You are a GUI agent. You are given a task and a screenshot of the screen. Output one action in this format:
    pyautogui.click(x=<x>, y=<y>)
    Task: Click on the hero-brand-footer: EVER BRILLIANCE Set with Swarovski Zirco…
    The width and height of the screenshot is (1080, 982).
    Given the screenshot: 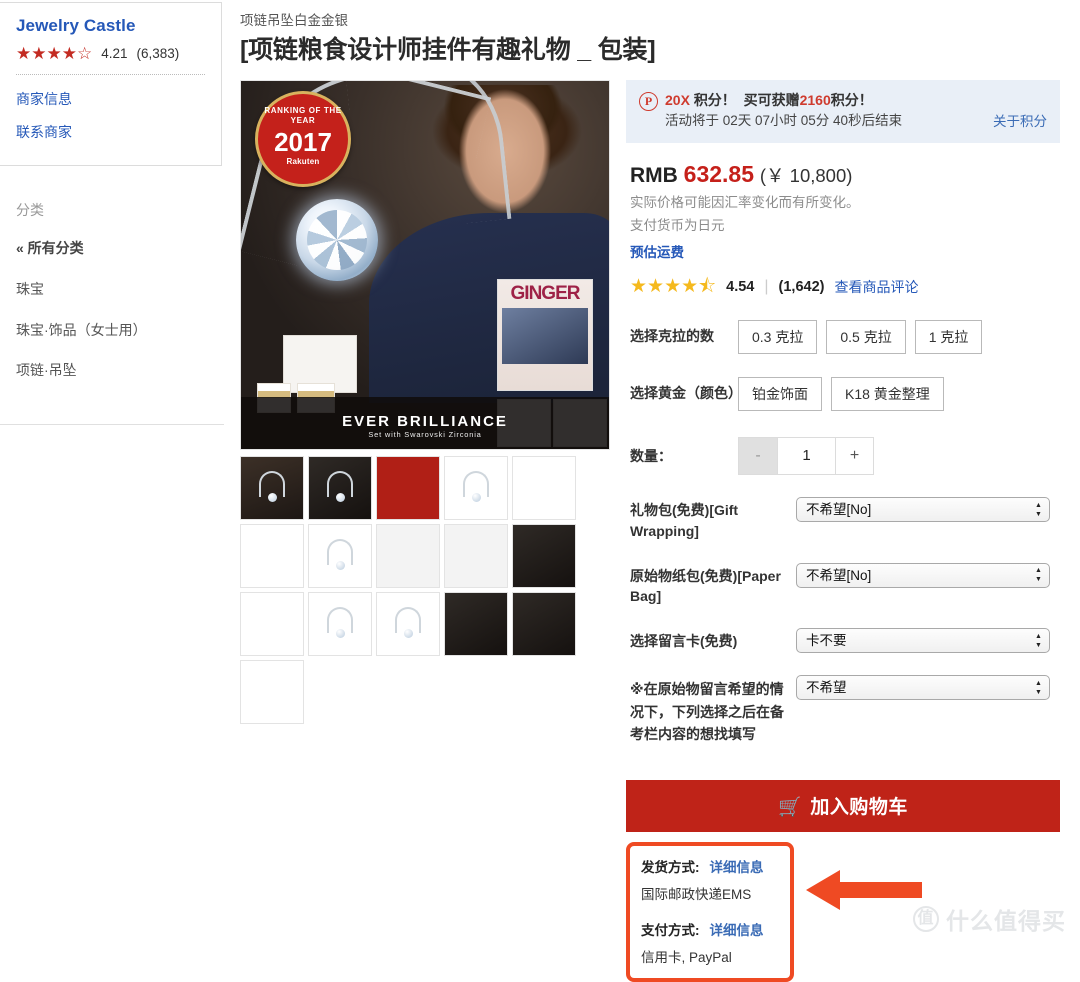 What is the action you would take?
    pyautogui.click(x=425, y=423)
    